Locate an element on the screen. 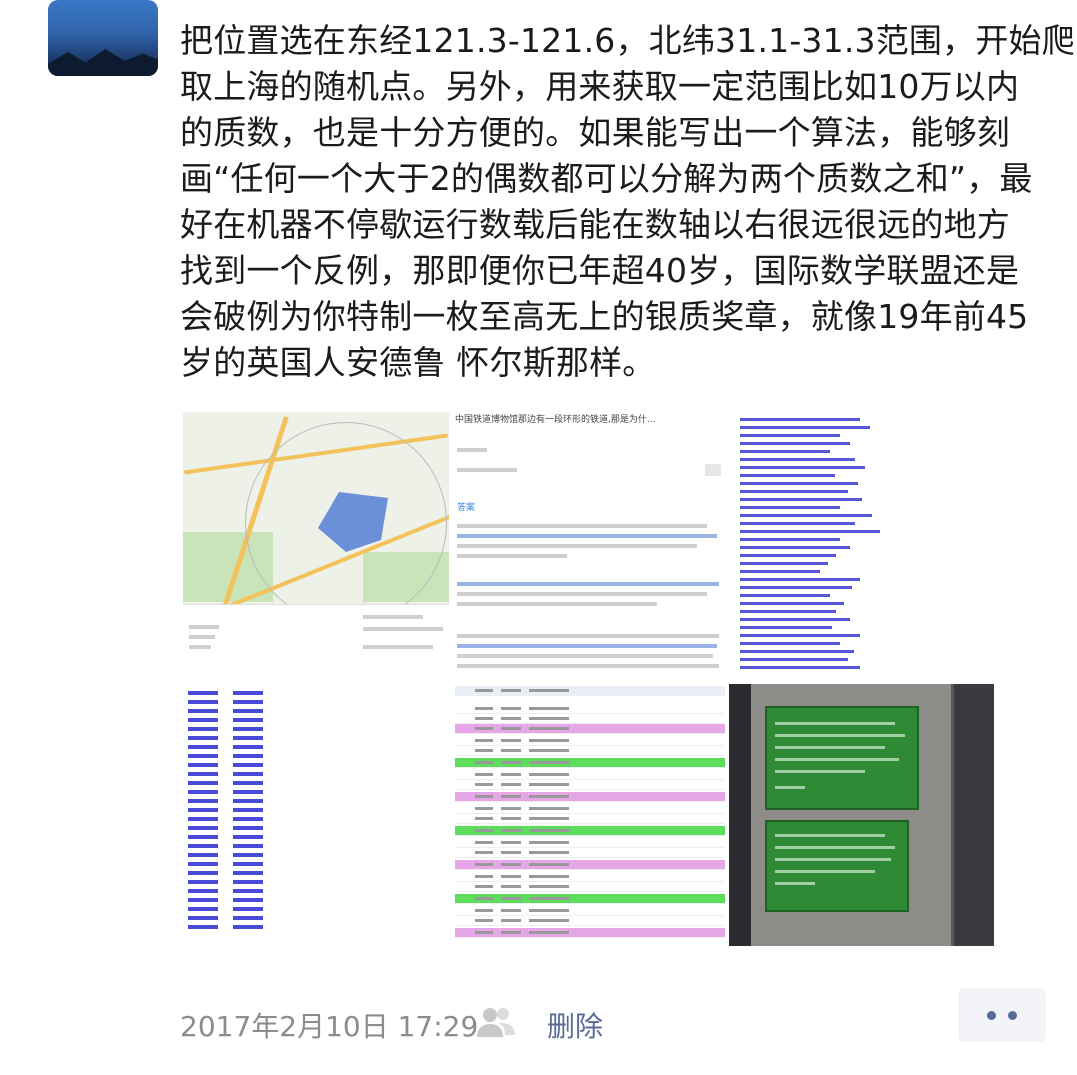 This screenshot has width=1077, height=1075. image-address-list-thumbnail is located at coordinates (845, 544).